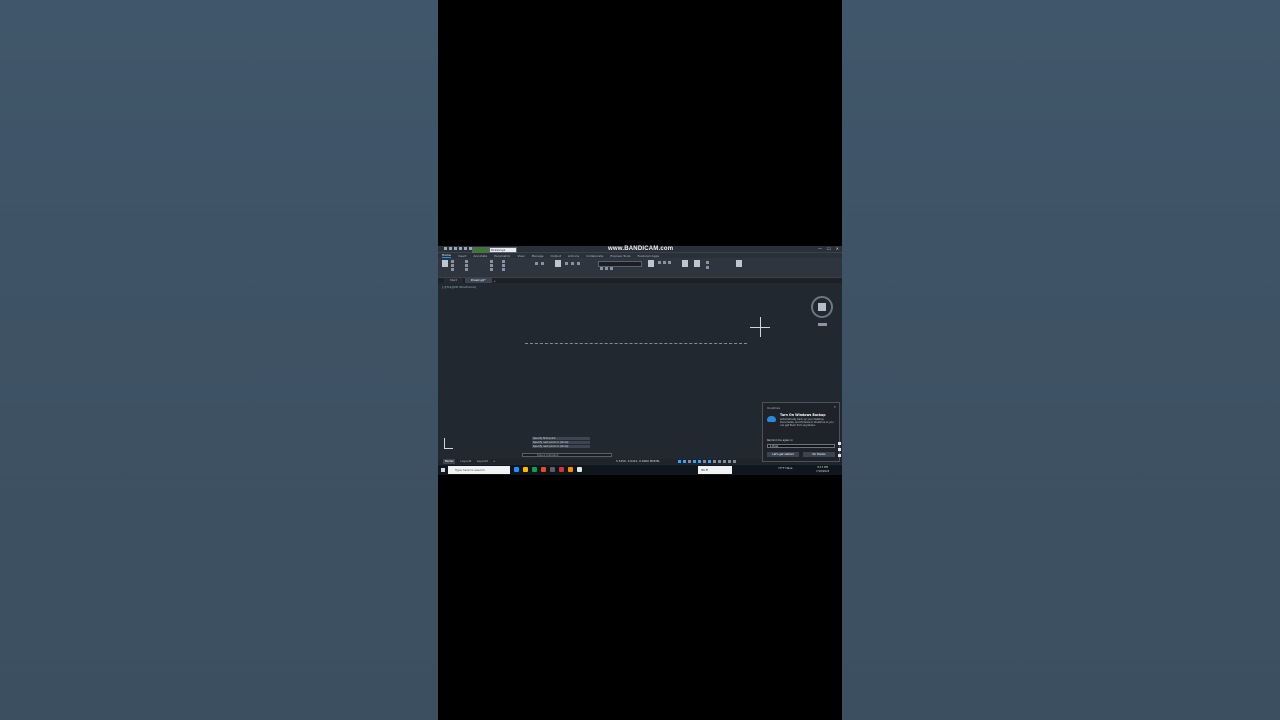  Describe the element at coordinates (689, 461) in the screenshot. I see `ortho-icon` at that location.